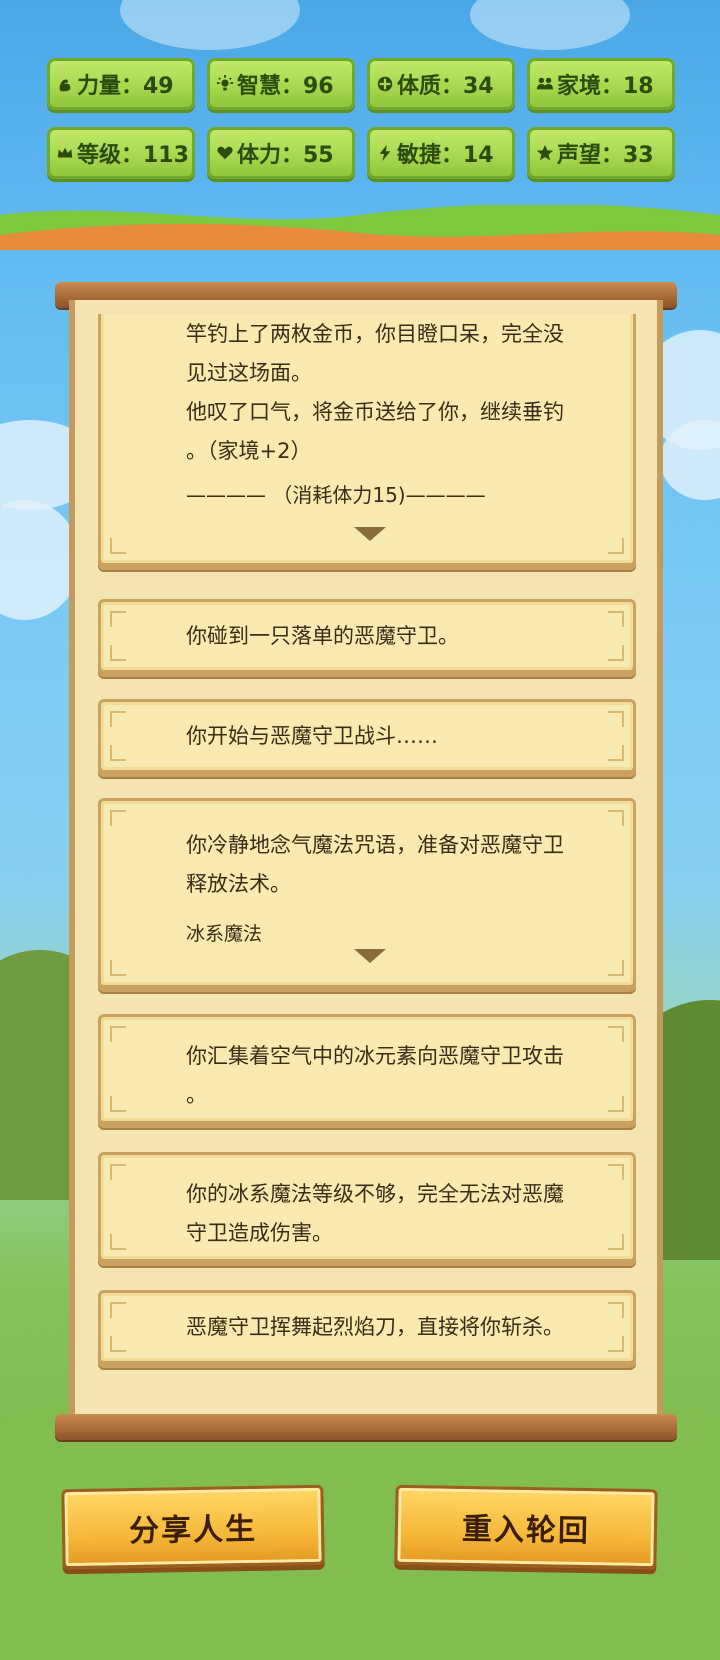 Image resolution: width=720 pixels, height=1660 pixels. What do you see at coordinates (375, 1327) in the screenshot?
I see `event-text: 恶魔守卫挥舞起烈焰刀，直接将你斩杀。` at bounding box center [375, 1327].